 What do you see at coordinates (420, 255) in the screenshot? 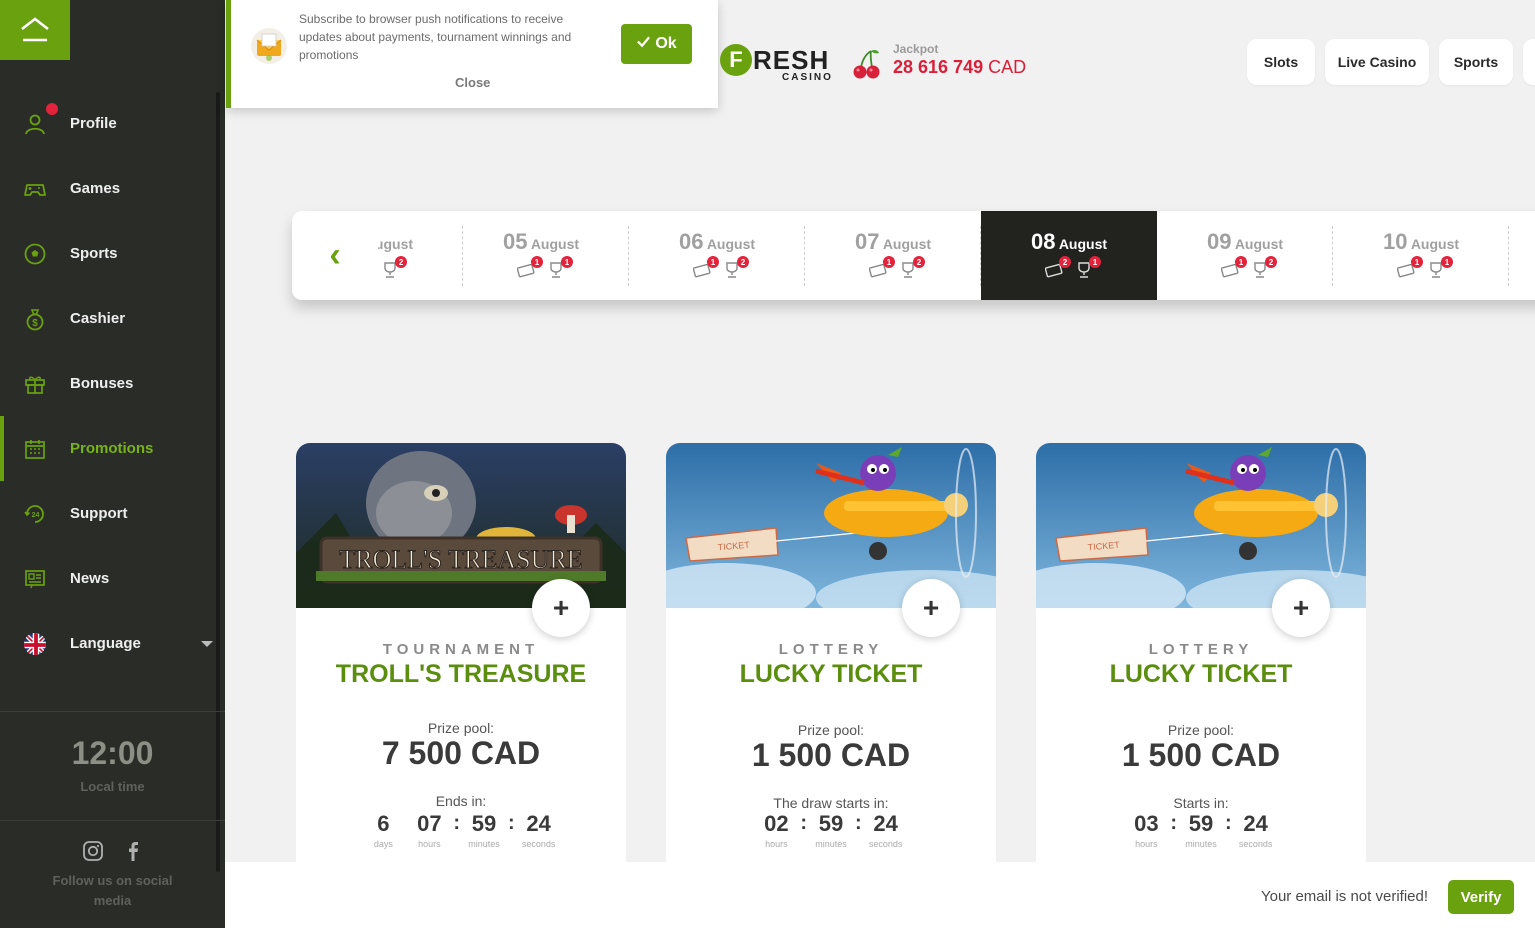
I see `calendar-day: 04 August 2 2` at bounding box center [420, 255].